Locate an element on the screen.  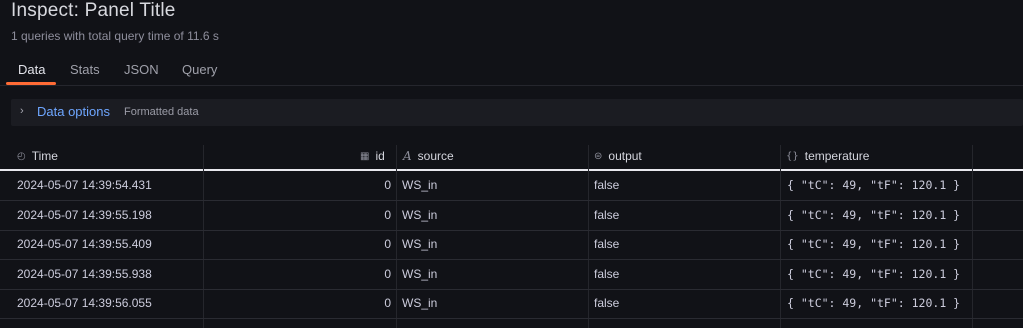
column-header-time: ◴ Time is located at coordinates (37, 156).